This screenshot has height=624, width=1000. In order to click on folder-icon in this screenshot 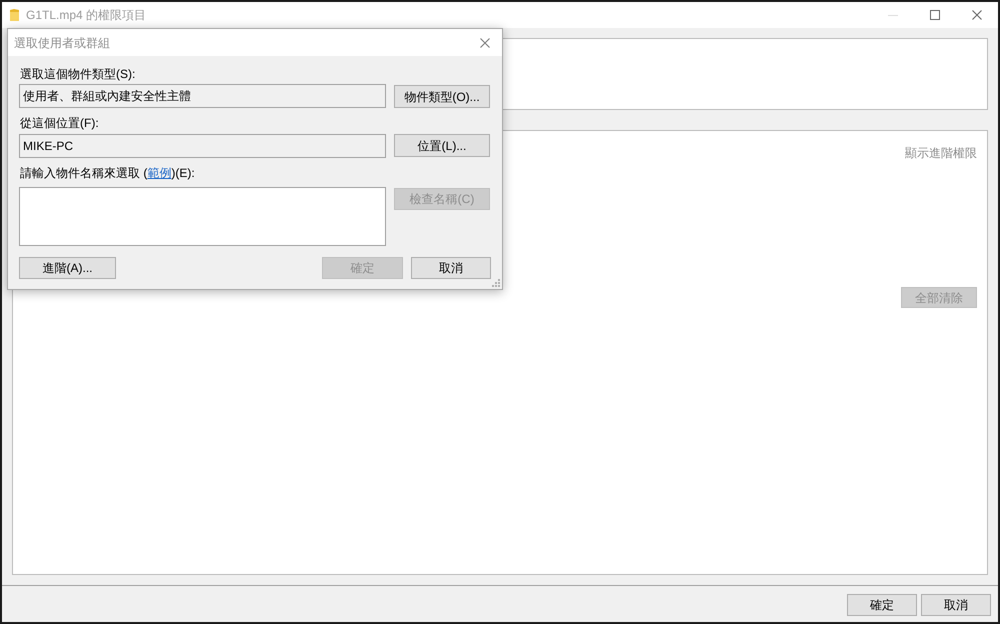, I will do `click(14, 15)`.